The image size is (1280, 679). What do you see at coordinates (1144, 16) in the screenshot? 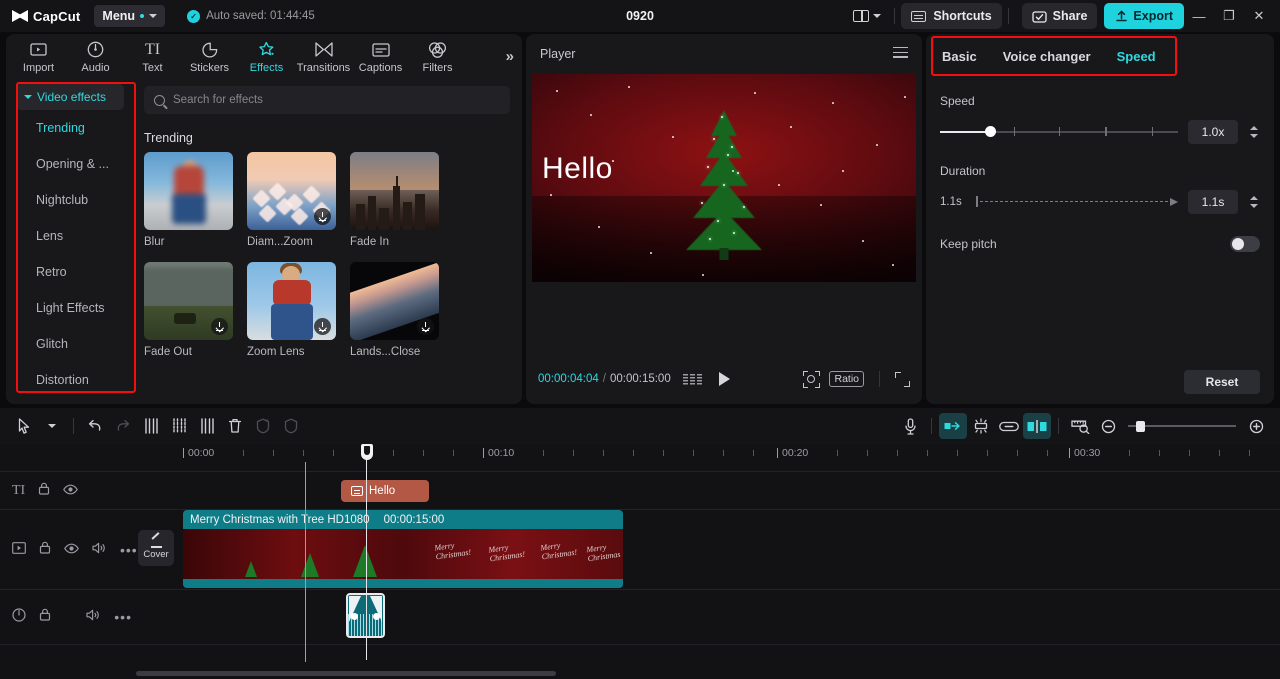
I see `export-button: Export` at bounding box center [1144, 16].